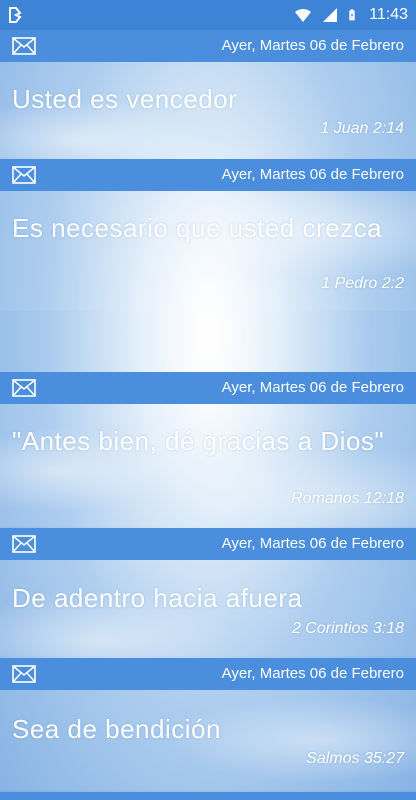 This screenshot has width=416, height=800. What do you see at coordinates (352, 15) in the screenshot?
I see `battery-charging-icon` at bounding box center [352, 15].